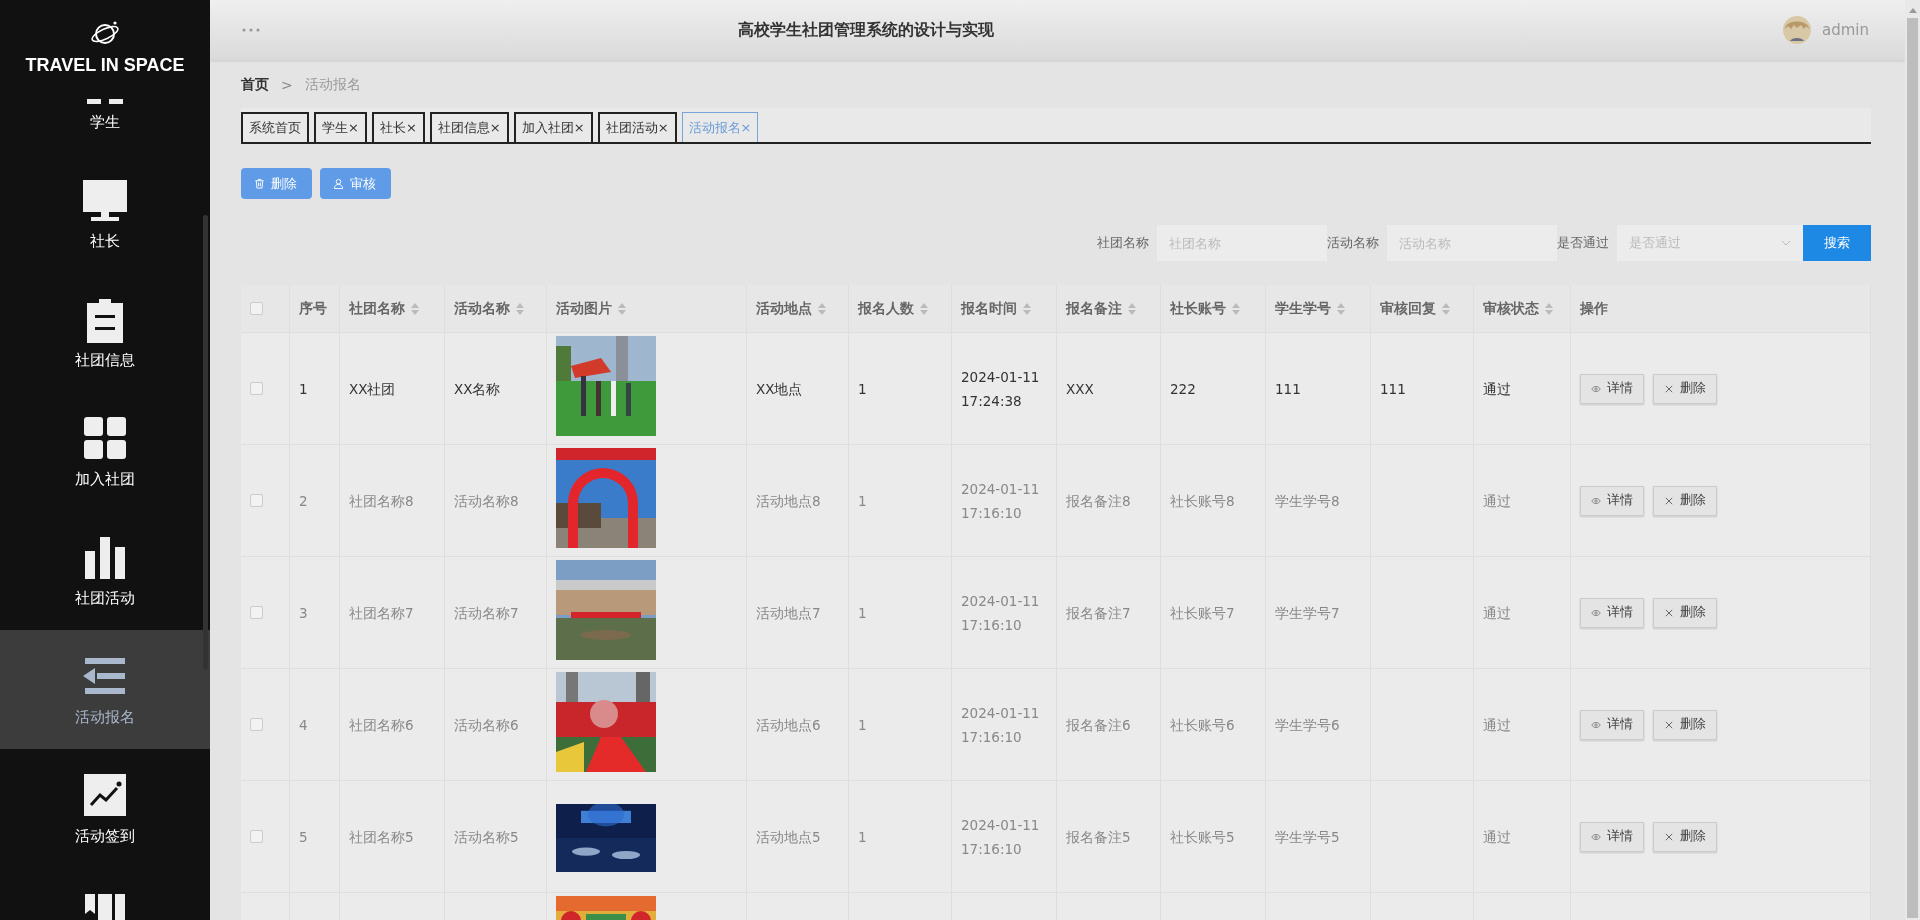  What do you see at coordinates (486, 501) in the screenshot?
I see `table-cell-text: 活动名称8` at bounding box center [486, 501].